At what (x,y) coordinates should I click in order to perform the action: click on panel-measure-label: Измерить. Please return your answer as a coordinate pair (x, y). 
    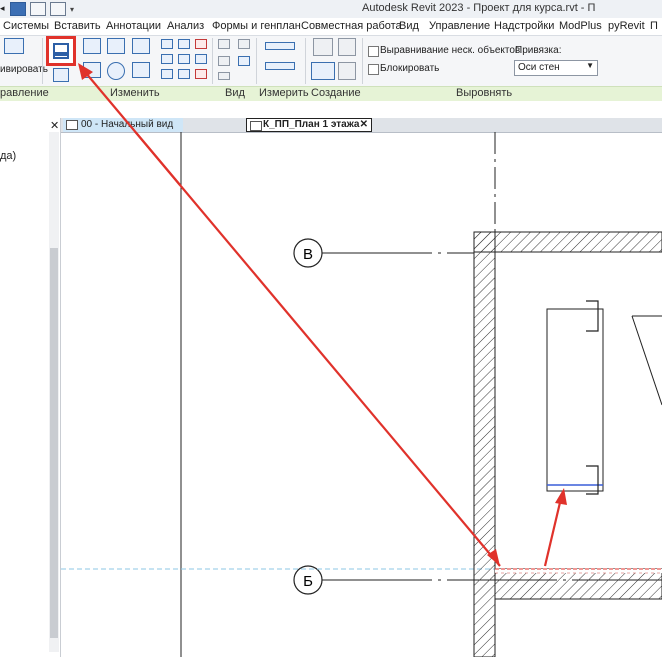
    Looking at the image, I should click on (284, 93).